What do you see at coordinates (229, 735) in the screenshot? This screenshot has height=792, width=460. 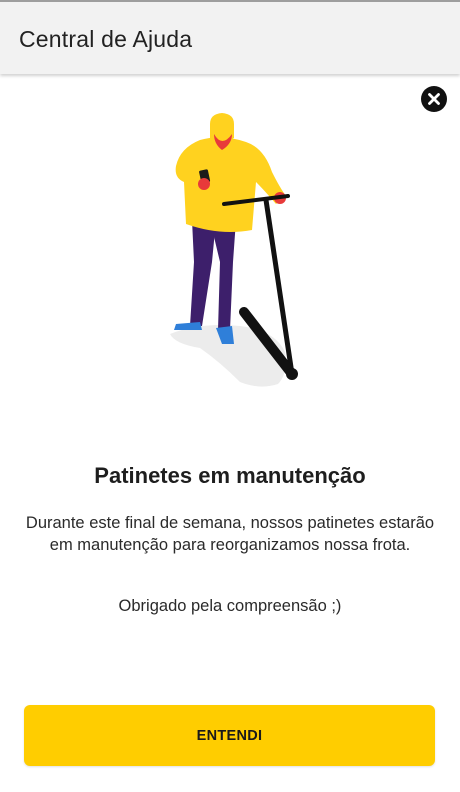 I see `confirm-button: ENTENDI` at bounding box center [229, 735].